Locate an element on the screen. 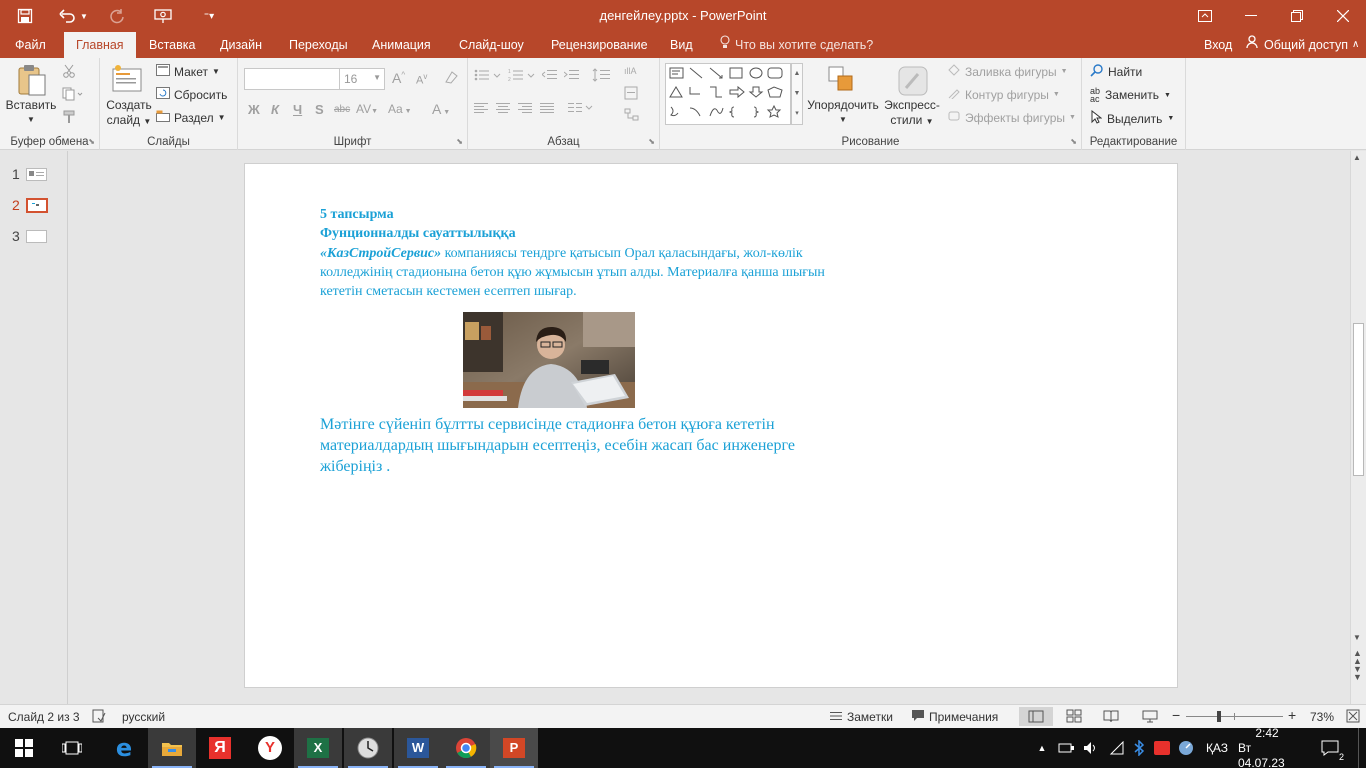 Image resolution: width=1366 pixels, height=768 pixels. font-color-button: A ▼ is located at coordinates (441, 109).